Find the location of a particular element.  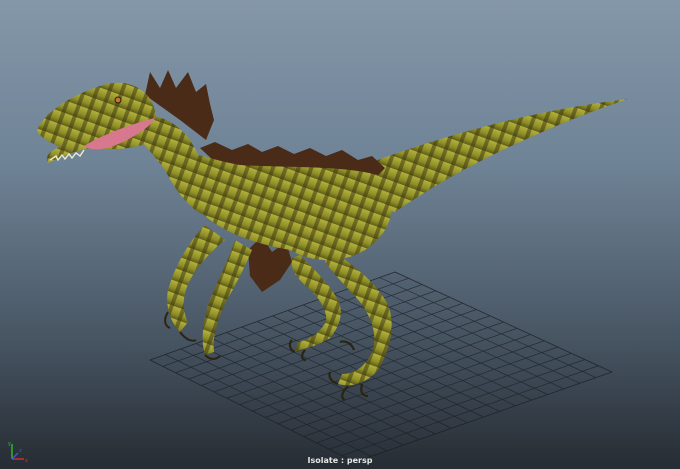

camera-label: Isolate : persp is located at coordinates (340, 460).